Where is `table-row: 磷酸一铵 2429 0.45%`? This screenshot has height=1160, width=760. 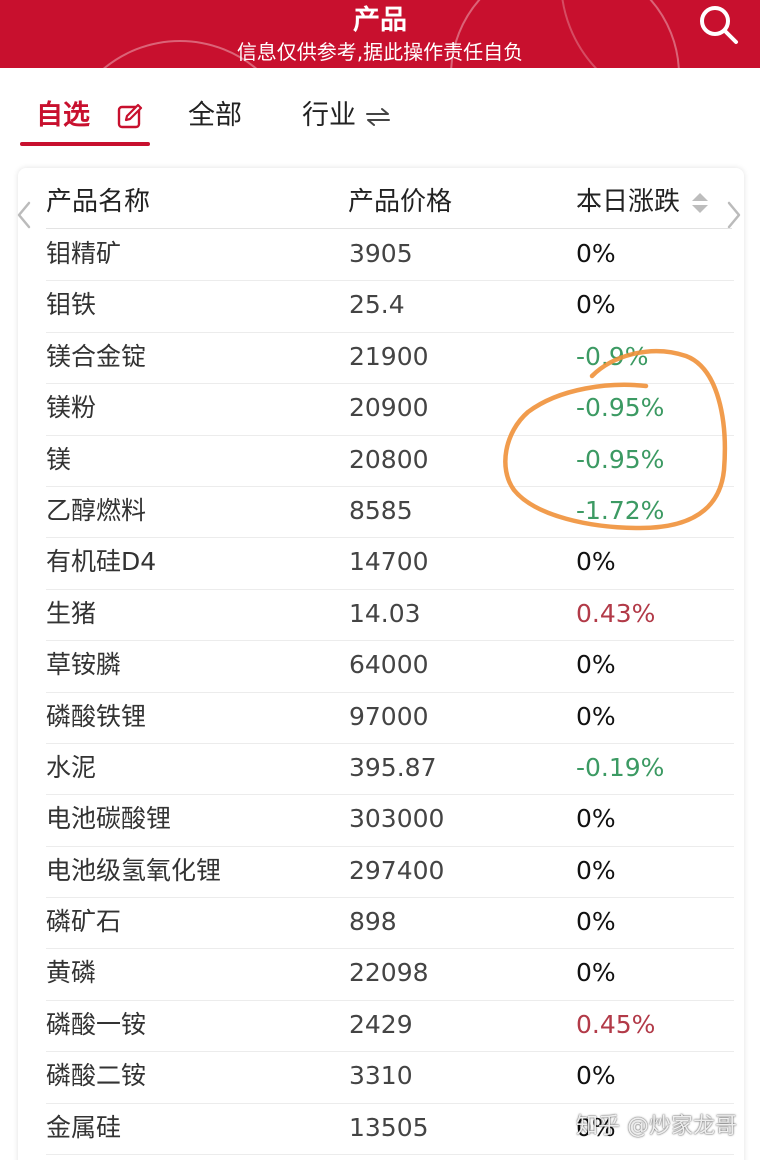
table-row: 磷酸一铵 2429 0.45% is located at coordinates (381, 1027).